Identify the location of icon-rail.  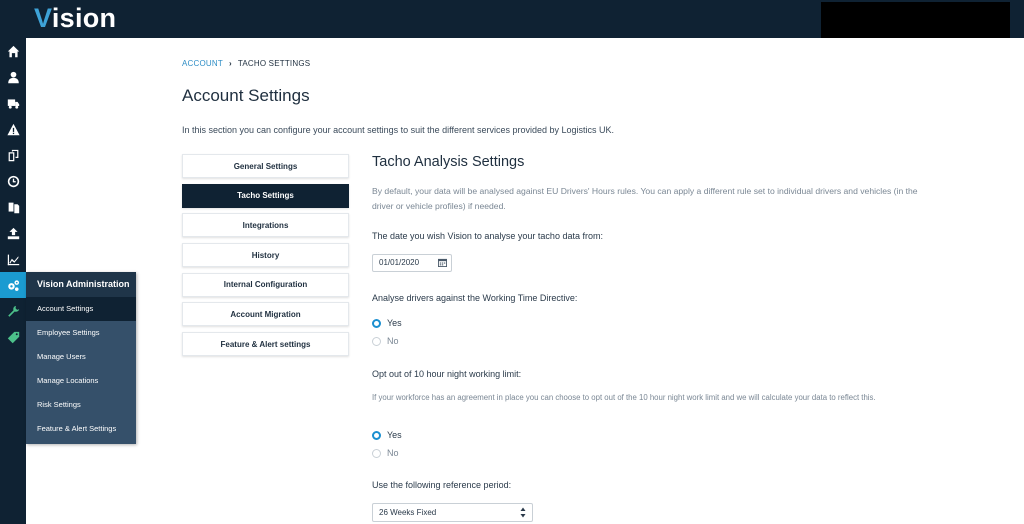
(13, 281).